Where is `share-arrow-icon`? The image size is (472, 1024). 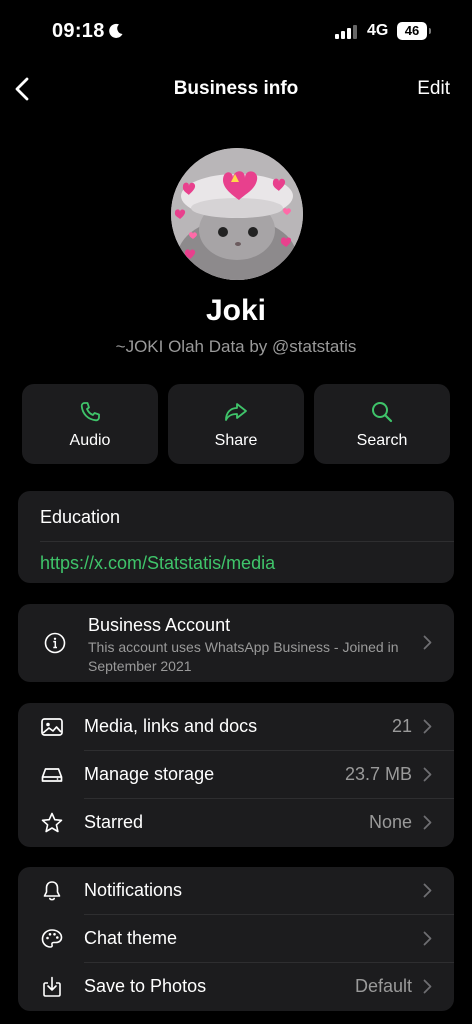 share-arrow-icon is located at coordinates (236, 412).